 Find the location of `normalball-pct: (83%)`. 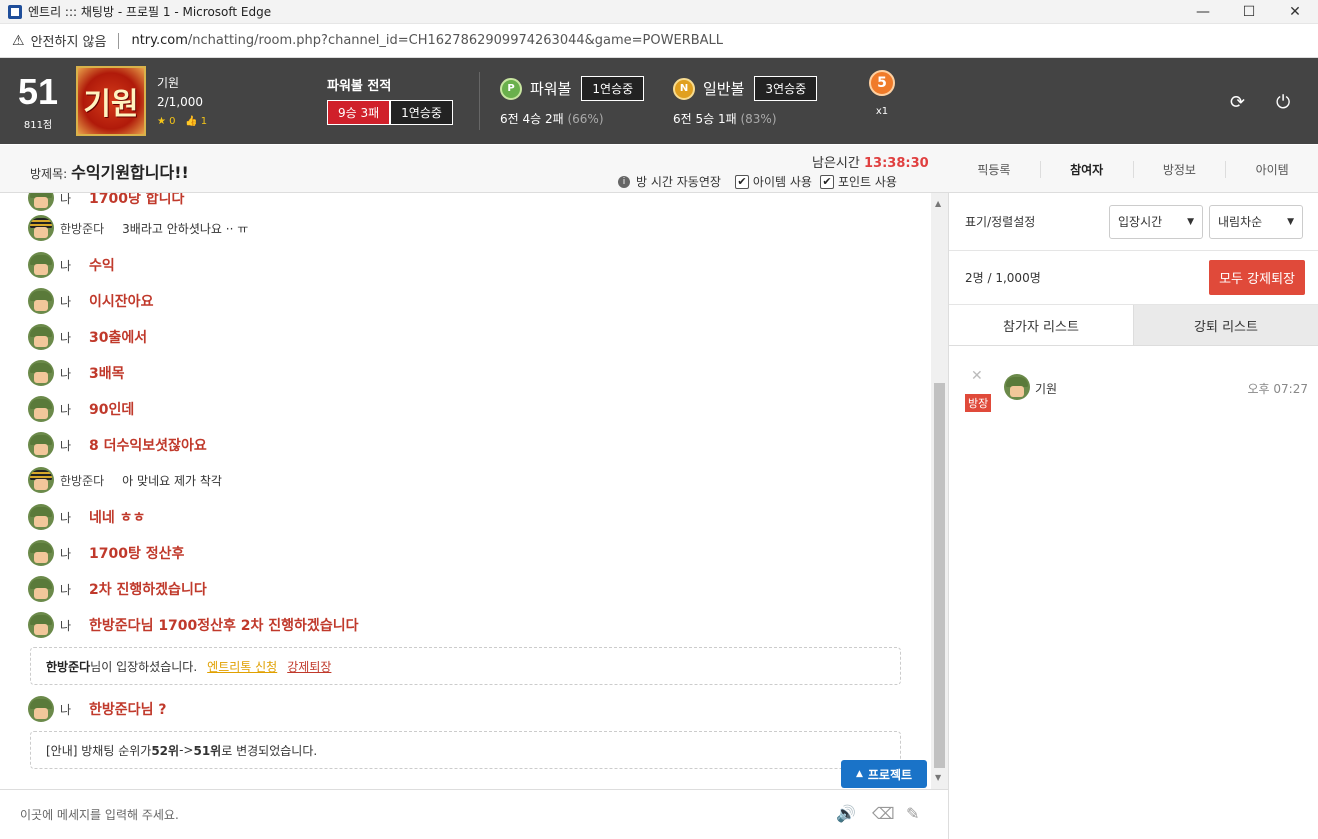

normalball-pct: (83%) is located at coordinates (758, 119).